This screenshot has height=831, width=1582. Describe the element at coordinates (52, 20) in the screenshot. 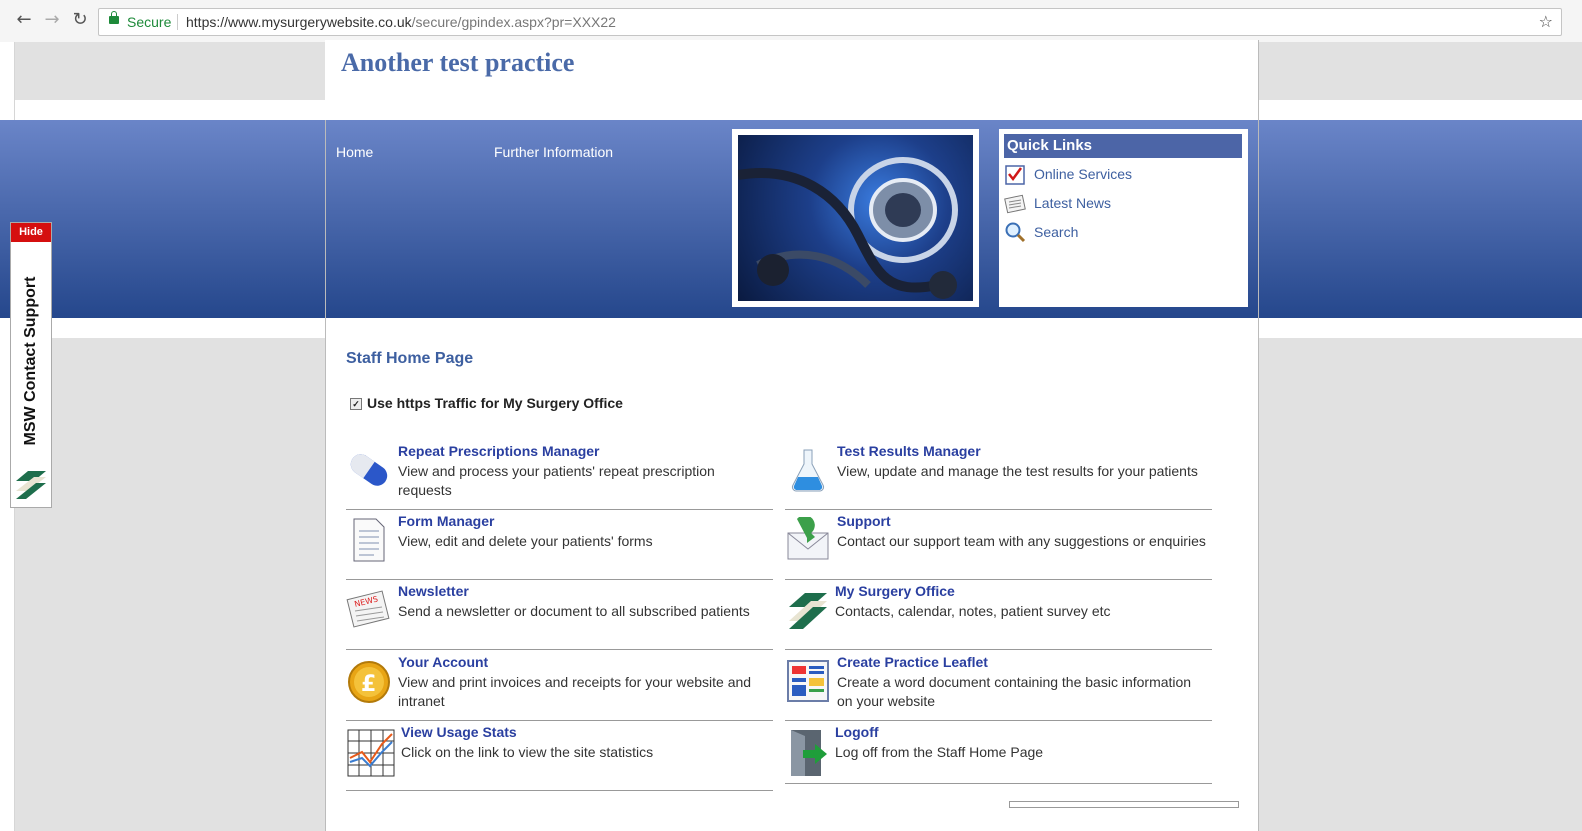

I see `forward-arrow-icon: →` at that location.